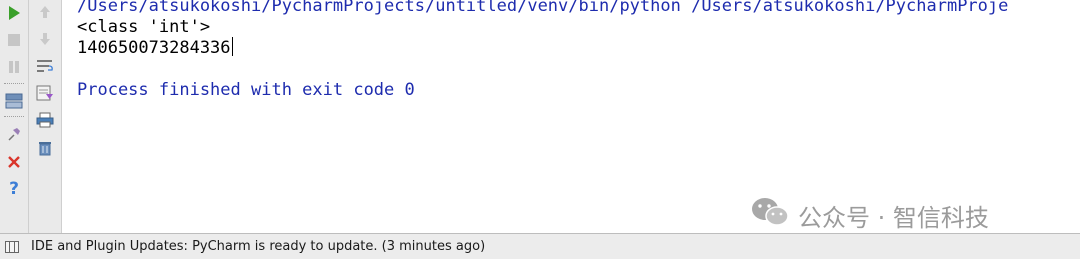 The height and width of the screenshot is (259, 1080). What do you see at coordinates (14, 13) in the screenshot?
I see `run-icon` at bounding box center [14, 13].